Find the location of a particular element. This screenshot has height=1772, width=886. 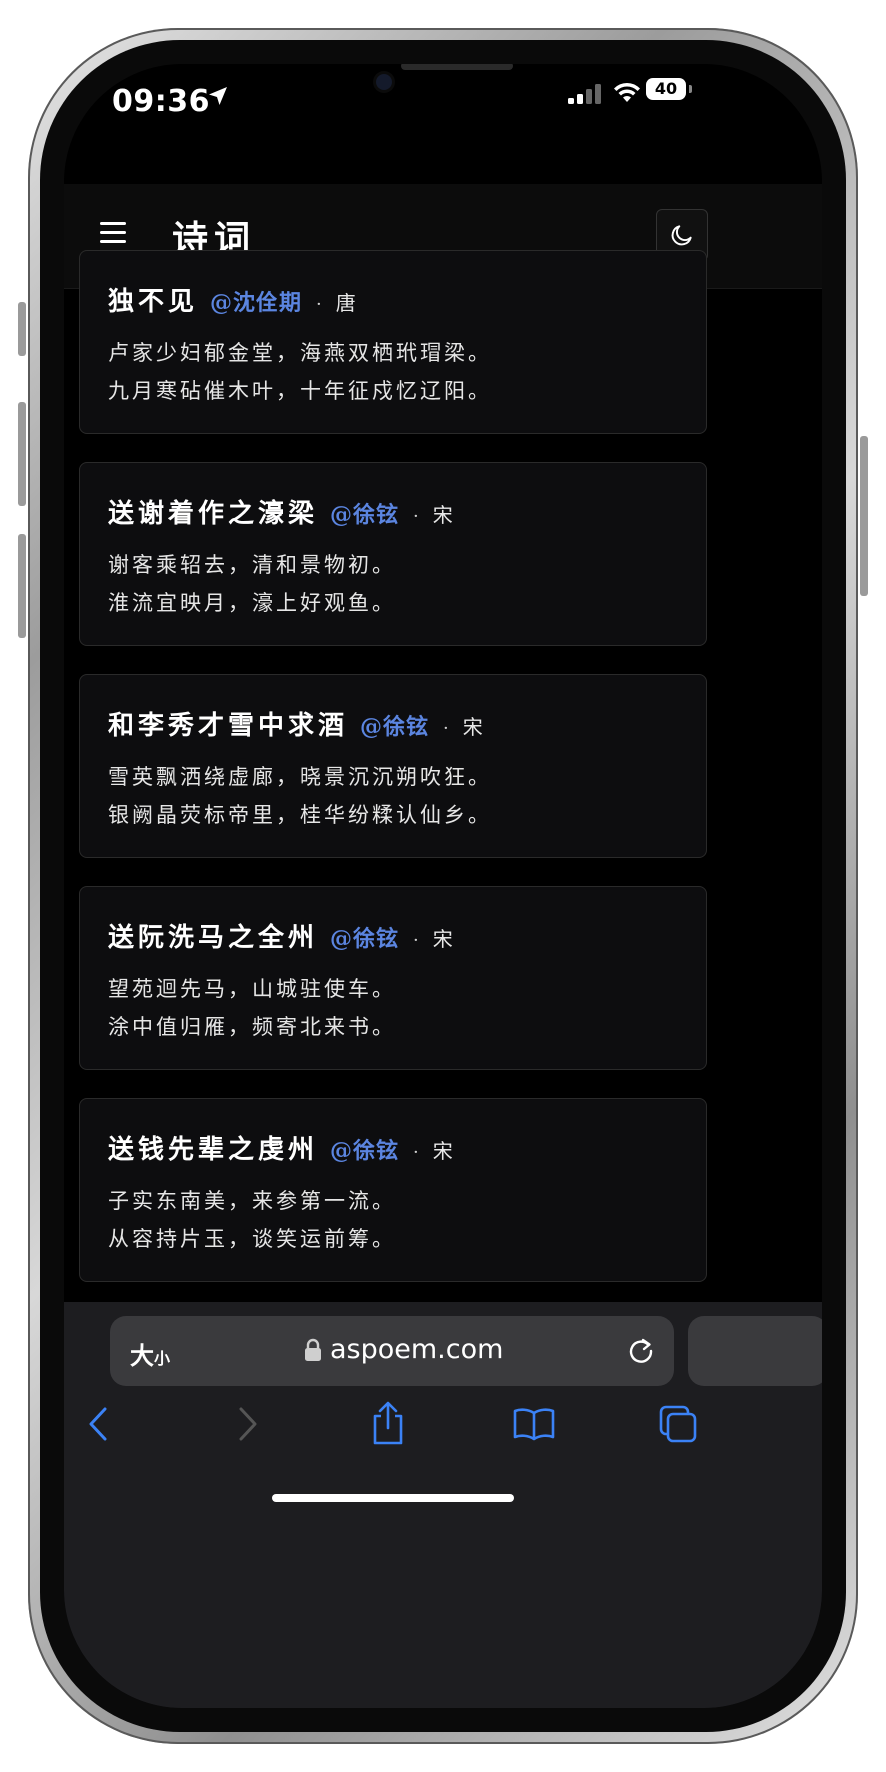

share-icon is located at coordinates (388, 1423).